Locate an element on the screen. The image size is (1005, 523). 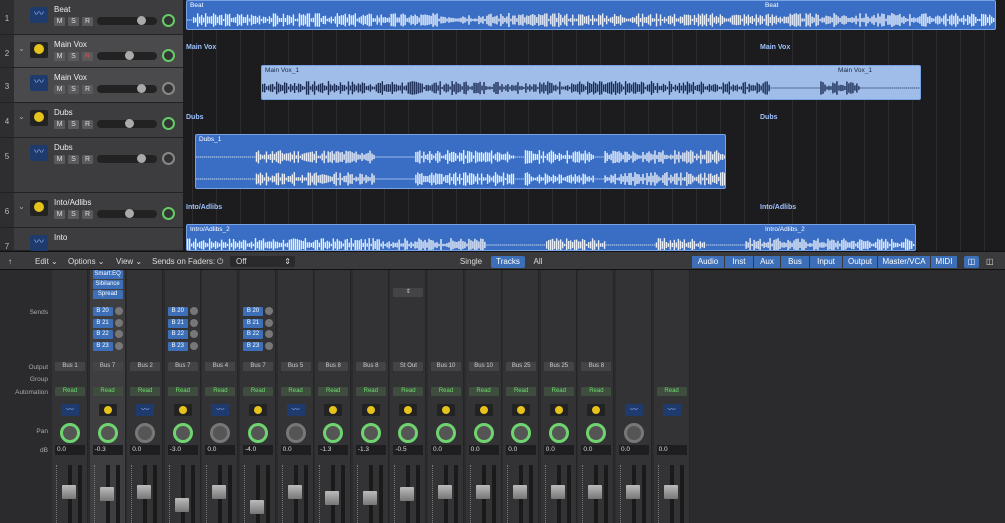
track-header: 7 〰 Into is located at coordinates (91, 239).